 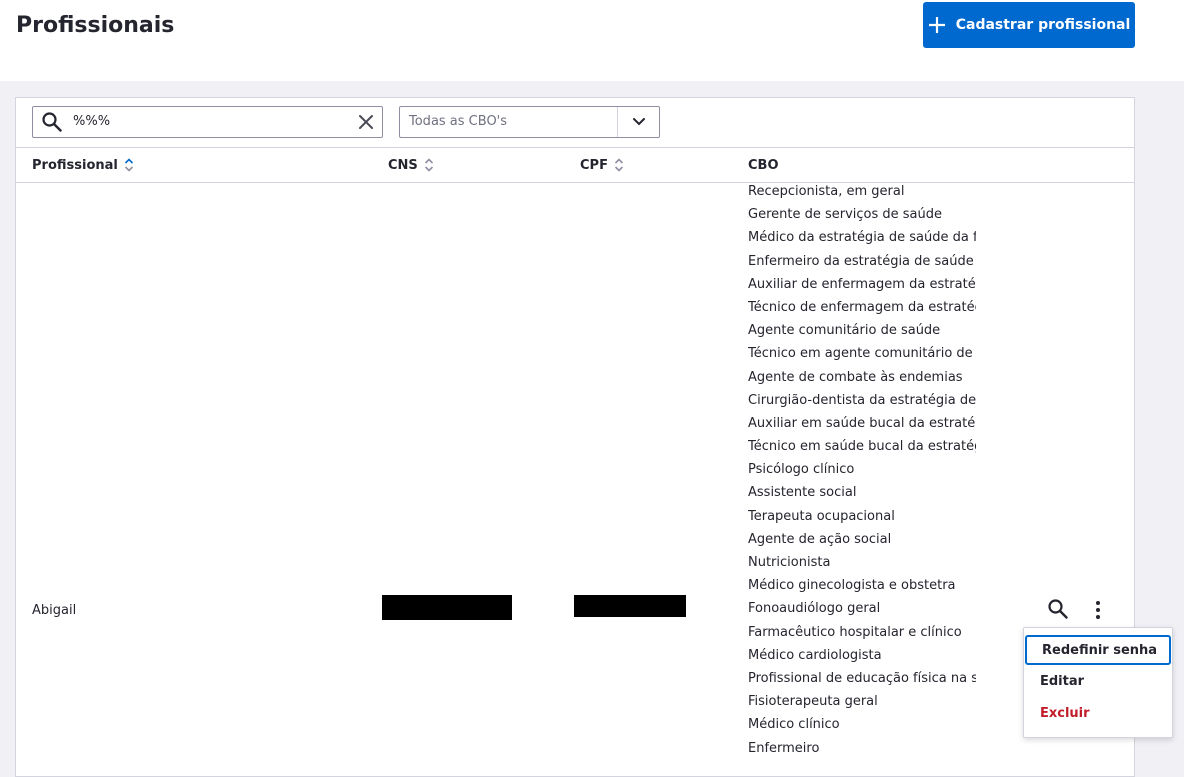 What do you see at coordinates (575, 165) in the screenshot?
I see `table-header: Profissional CNS CPF CBO` at bounding box center [575, 165].